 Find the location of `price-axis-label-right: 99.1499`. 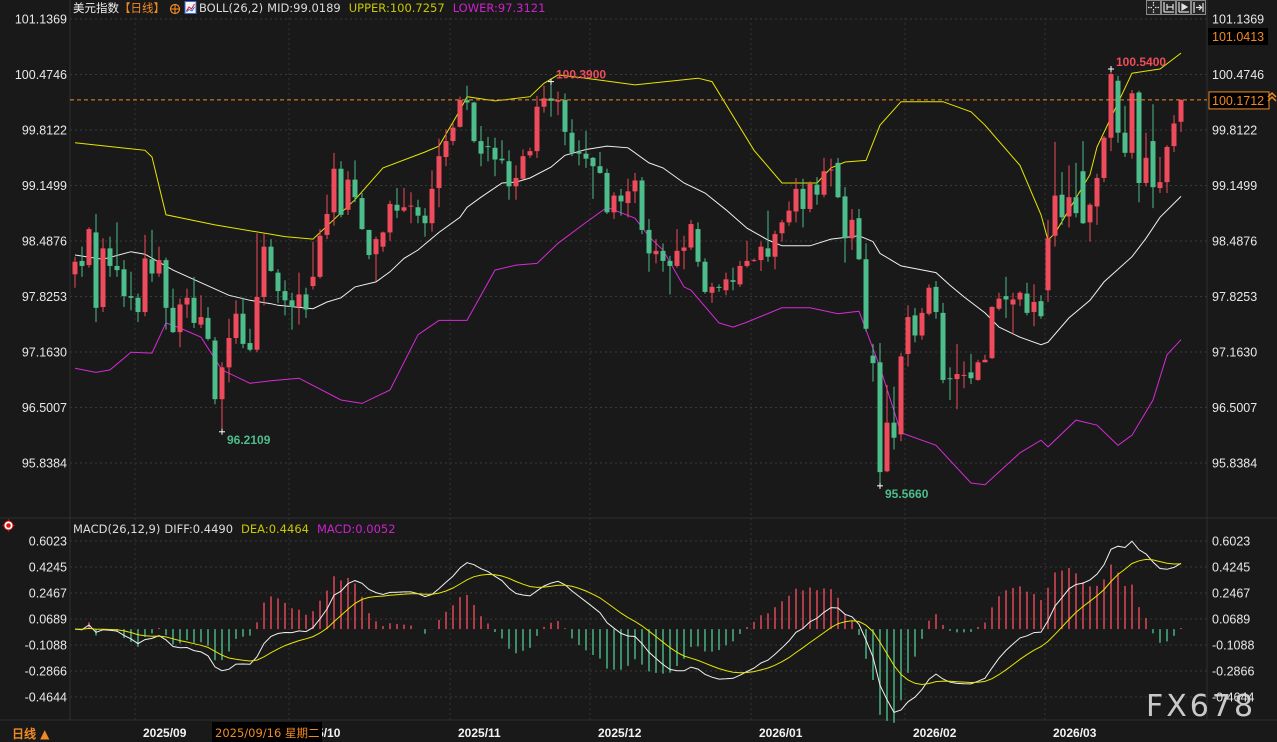

price-axis-label-right: 99.1499 is located at coordinates (1234, 186).